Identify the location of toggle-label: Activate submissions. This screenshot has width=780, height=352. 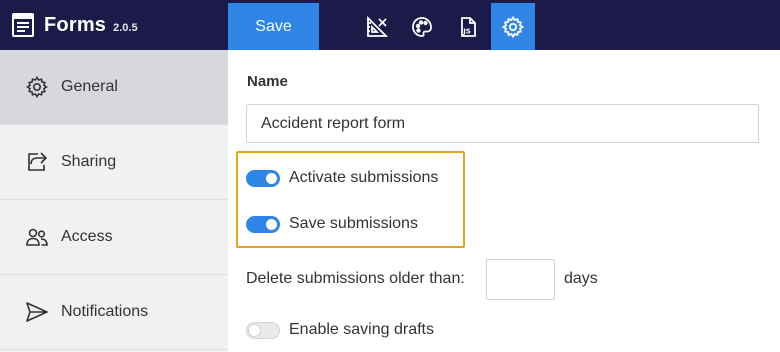
(364, 177).